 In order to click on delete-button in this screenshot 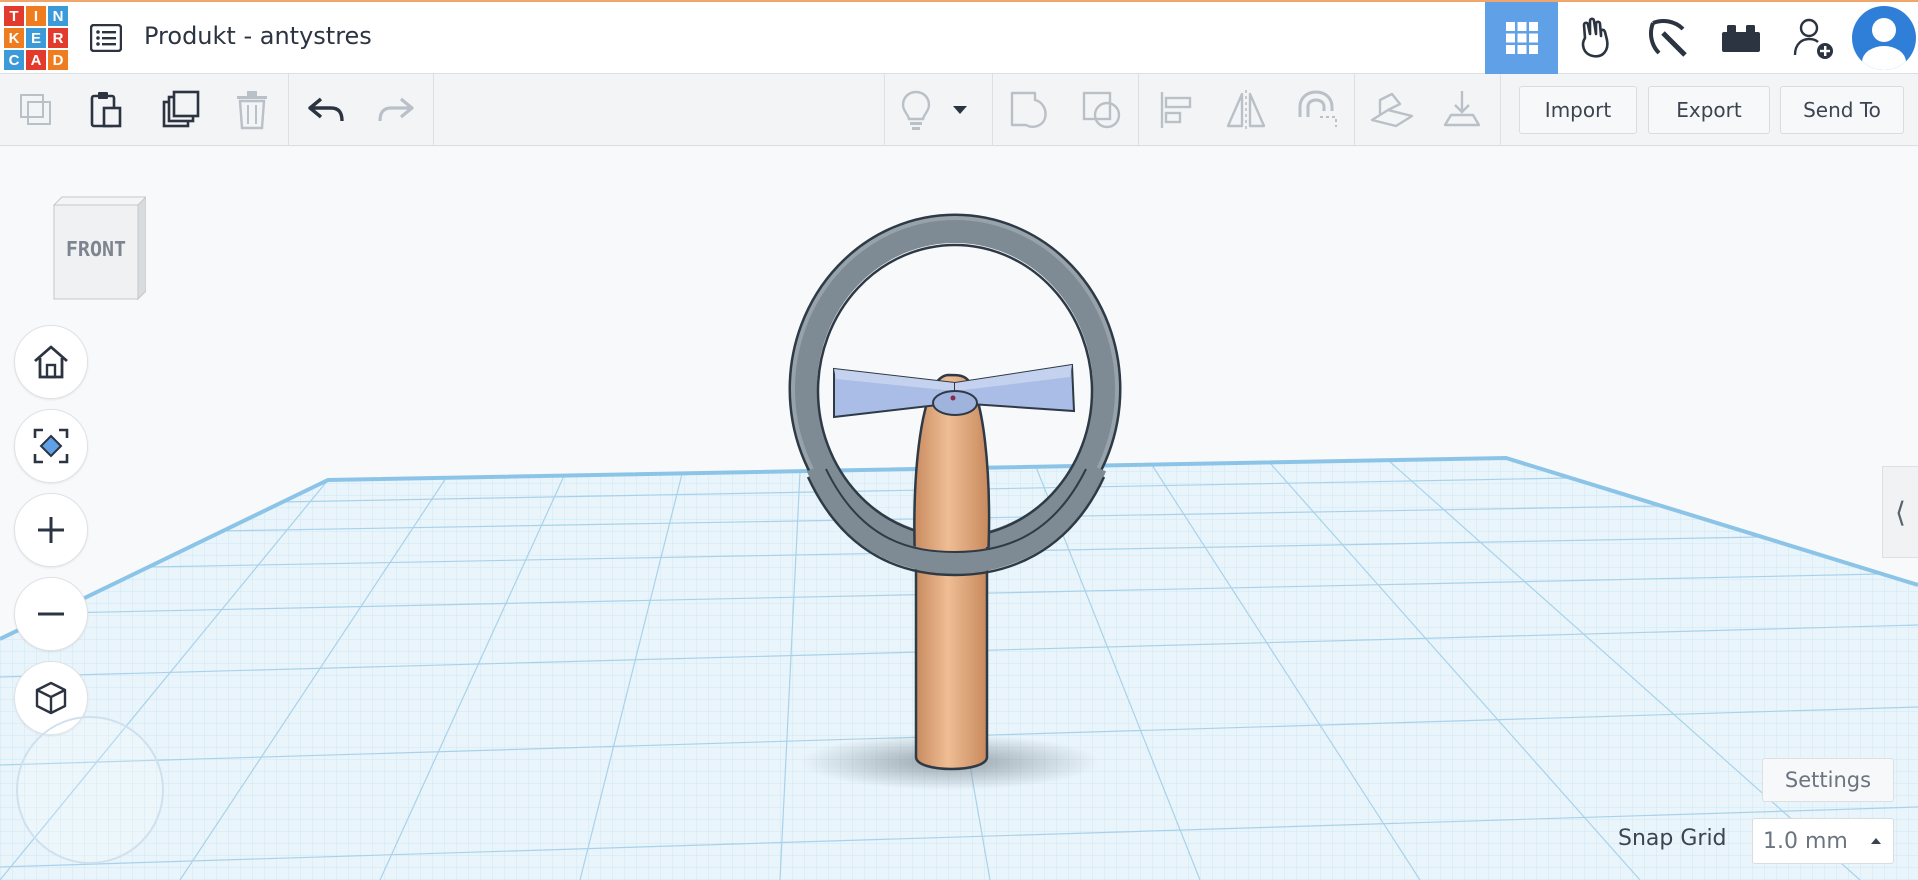, I will do `click(252, 110)`.